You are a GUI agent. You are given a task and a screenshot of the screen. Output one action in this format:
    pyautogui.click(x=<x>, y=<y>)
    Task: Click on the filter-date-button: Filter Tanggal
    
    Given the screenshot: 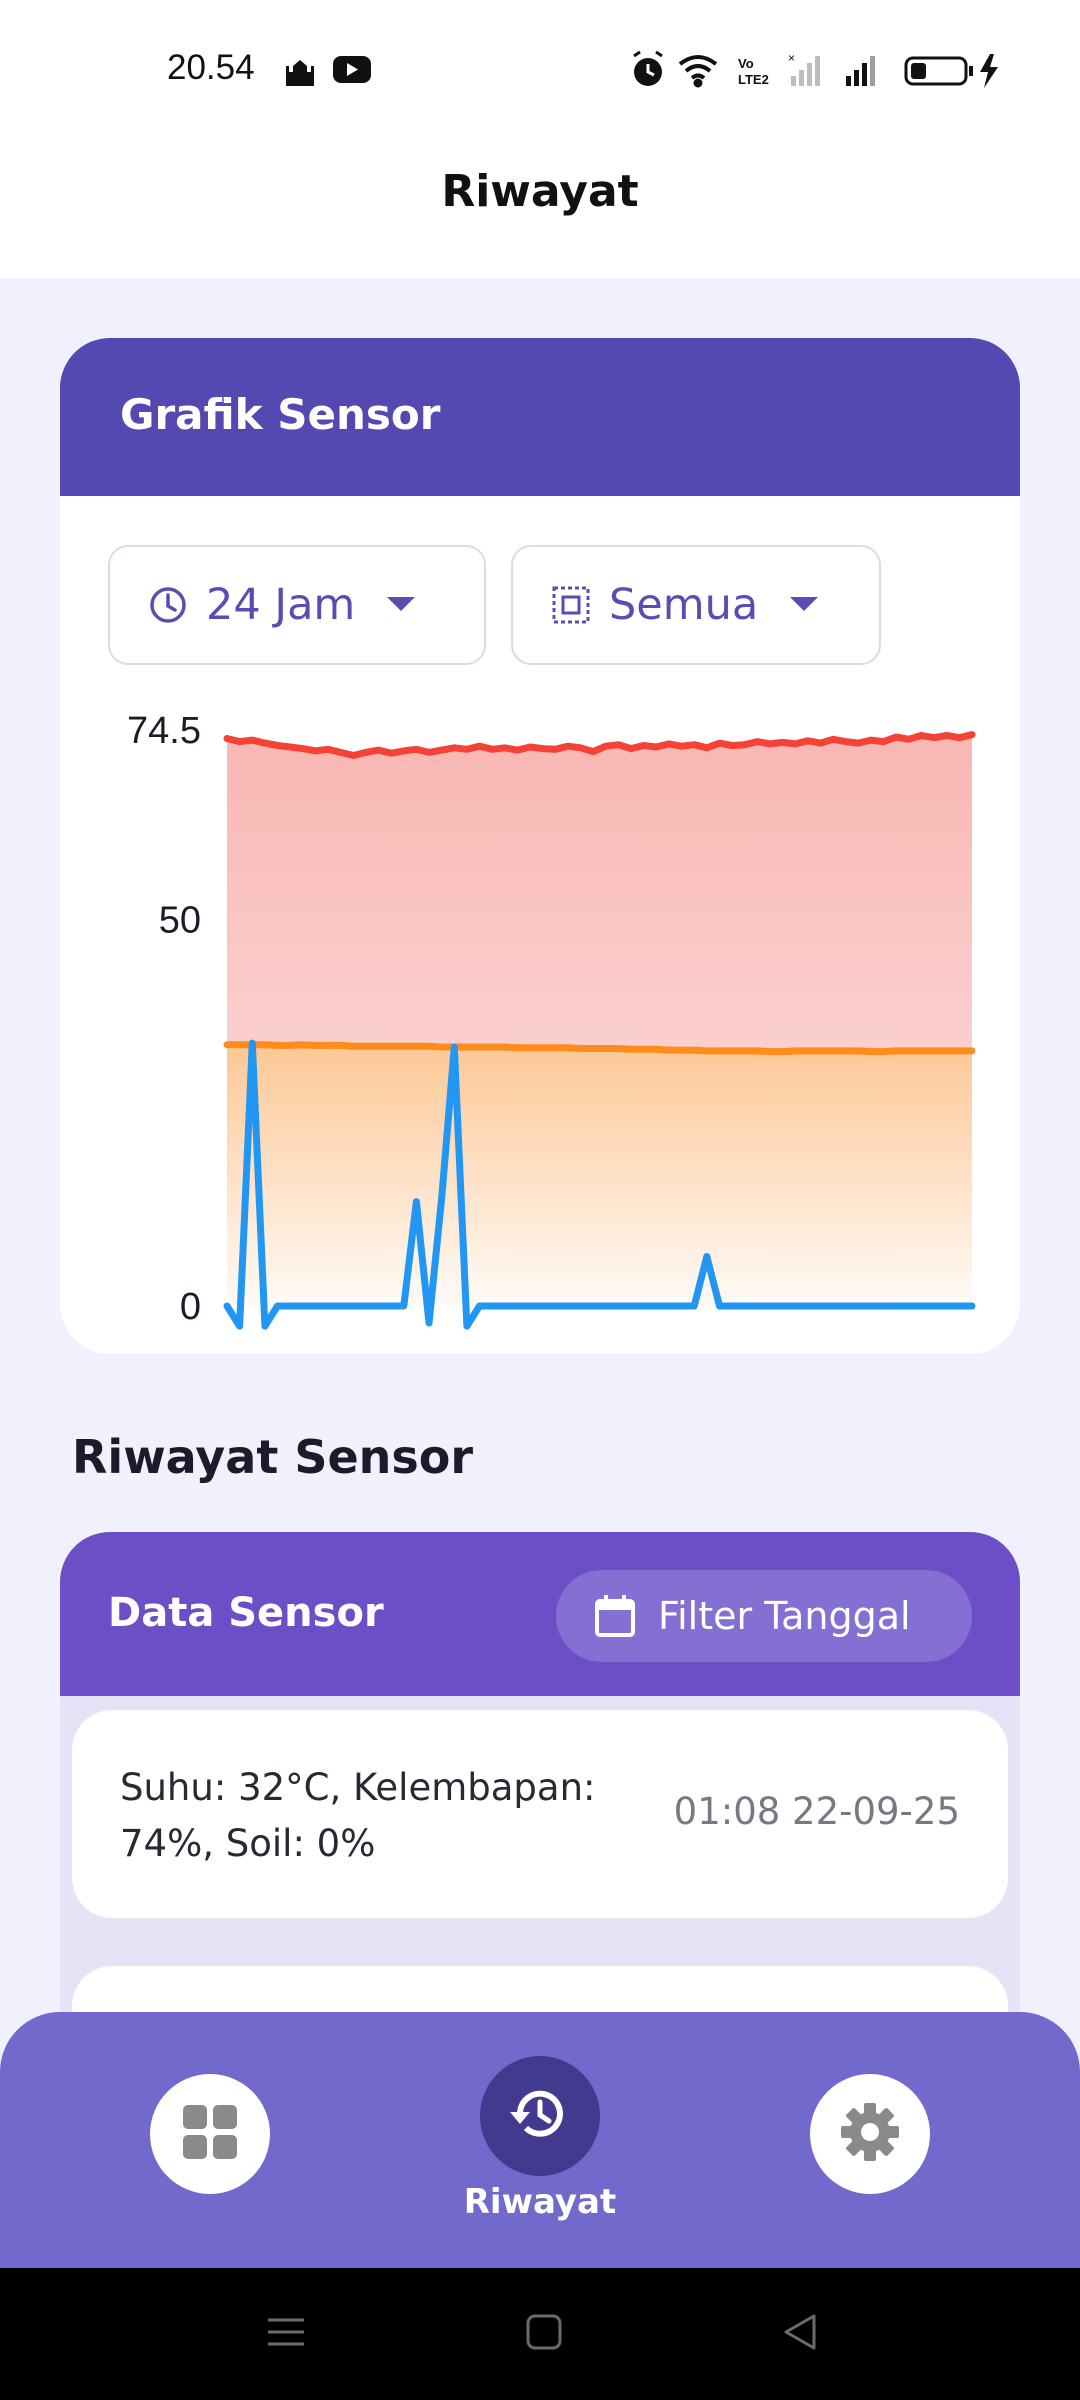 What is the action you would take?
    pyautogui.click(x=764, y=1616)
    